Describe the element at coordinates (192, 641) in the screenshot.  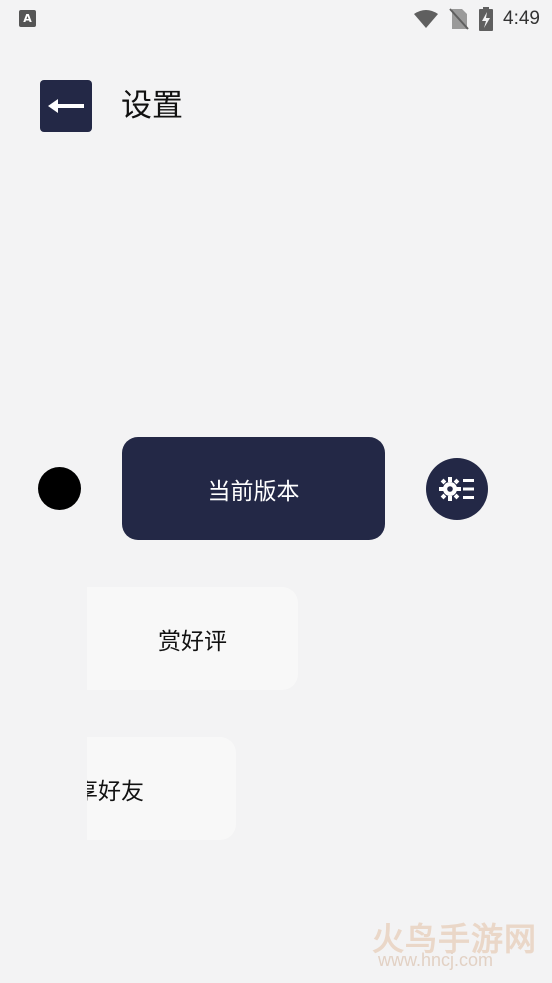
I see `rate-app-label: 赏好评` at that location.